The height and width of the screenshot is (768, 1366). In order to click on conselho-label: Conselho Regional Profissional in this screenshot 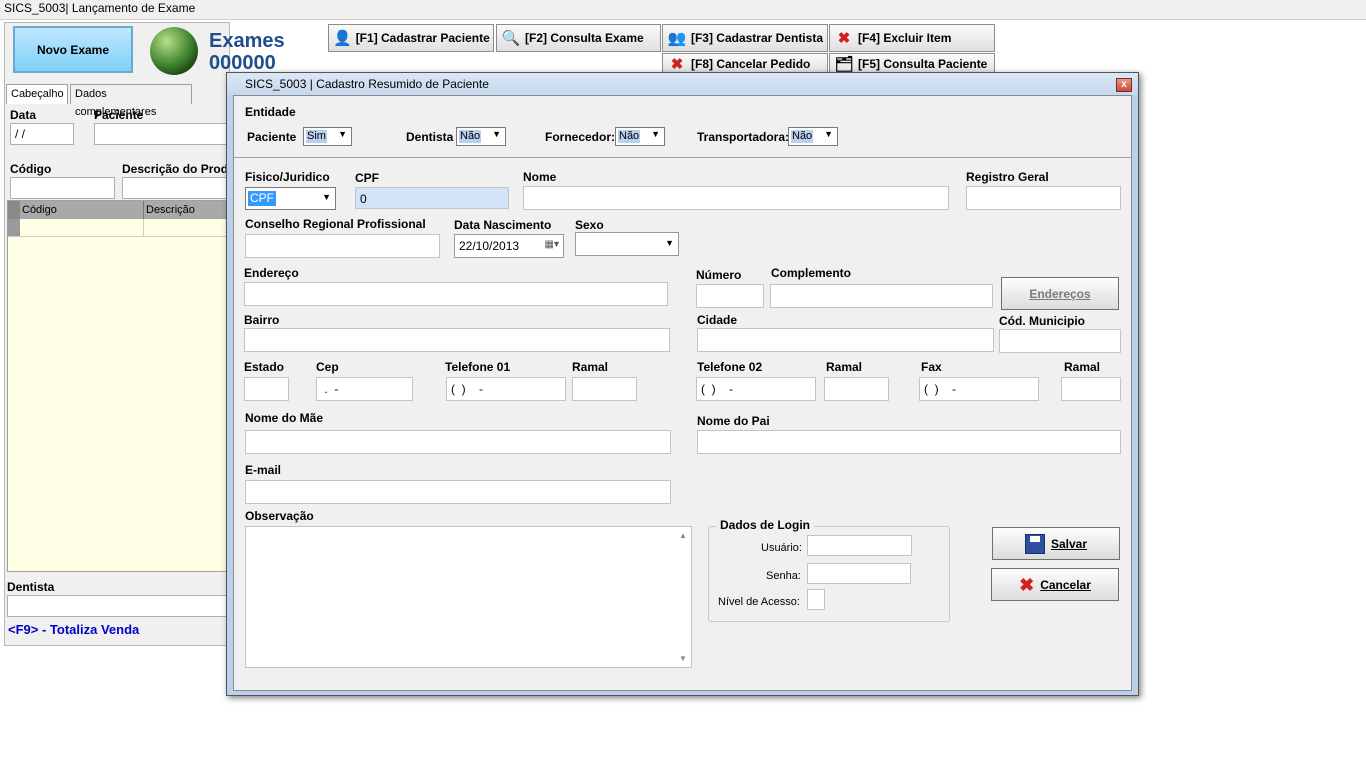, I will do `click(335, 224)`.